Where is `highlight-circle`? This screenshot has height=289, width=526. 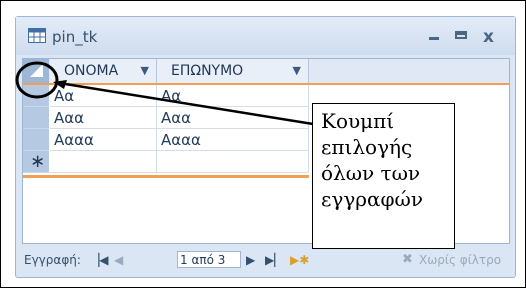 highlight-circle is located at coordinates (37, 80).